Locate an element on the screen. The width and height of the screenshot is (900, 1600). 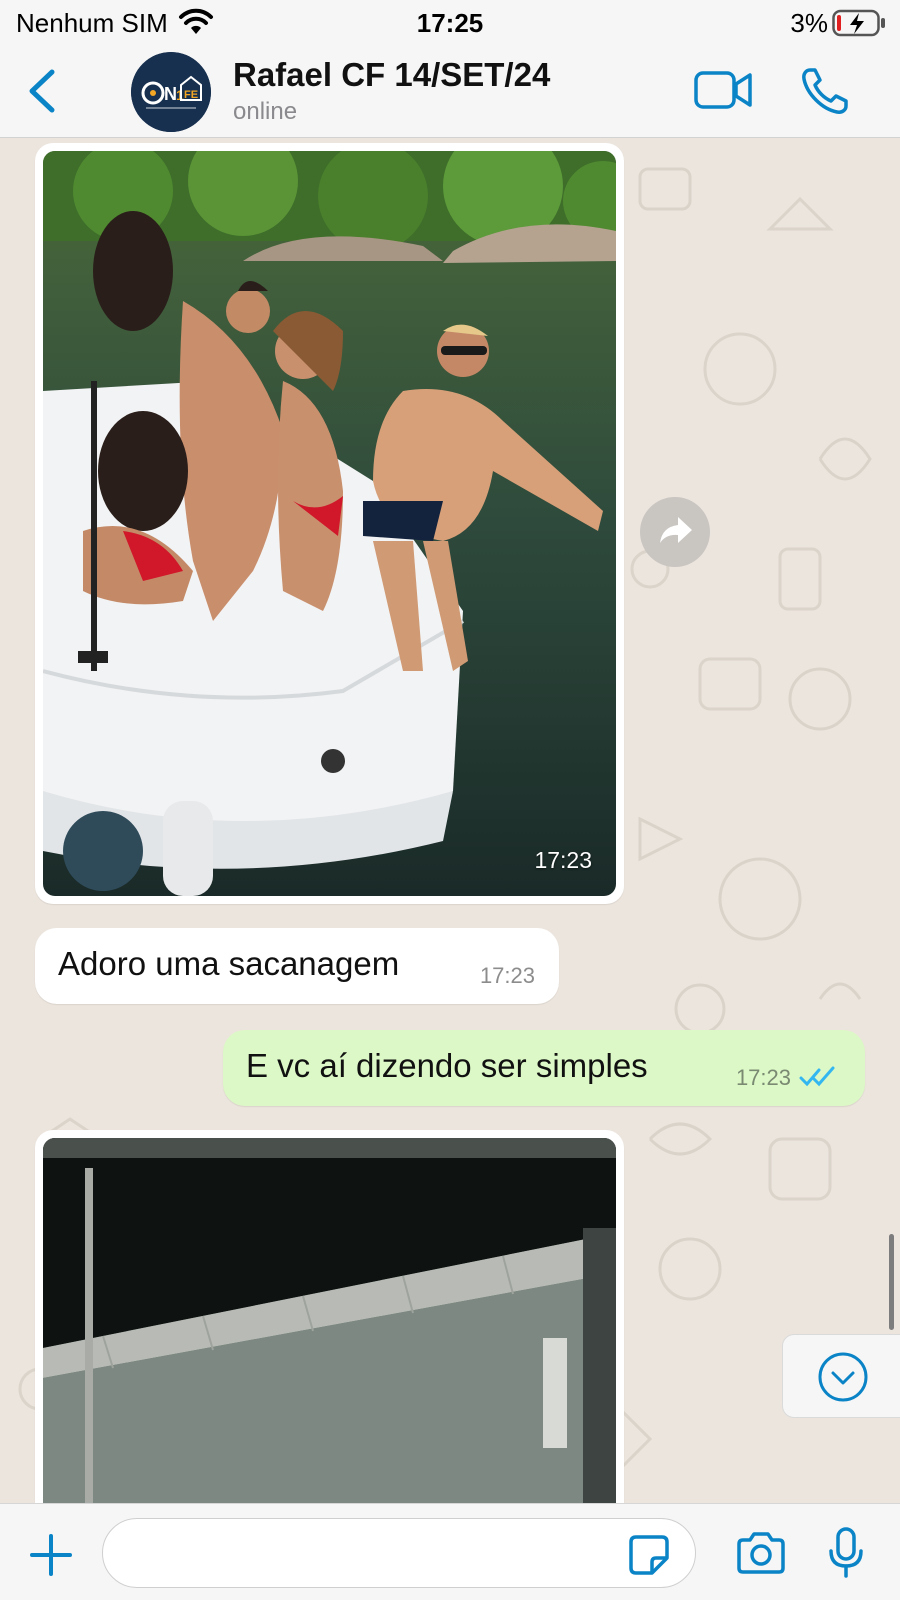
microphone-button is located at coordinates (846, 1553).